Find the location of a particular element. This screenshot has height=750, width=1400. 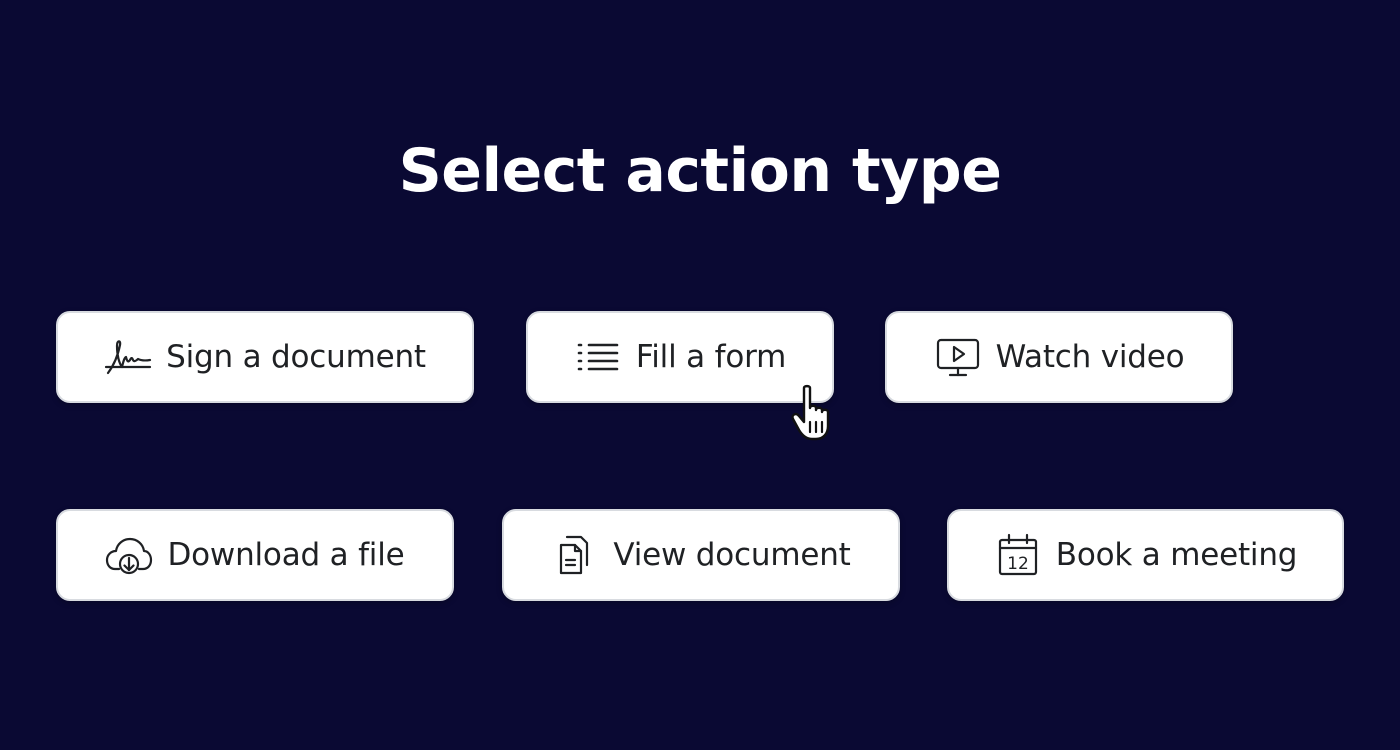

book-meeting-button: 12 Book a meeting is located at coordinates (1145, 555).